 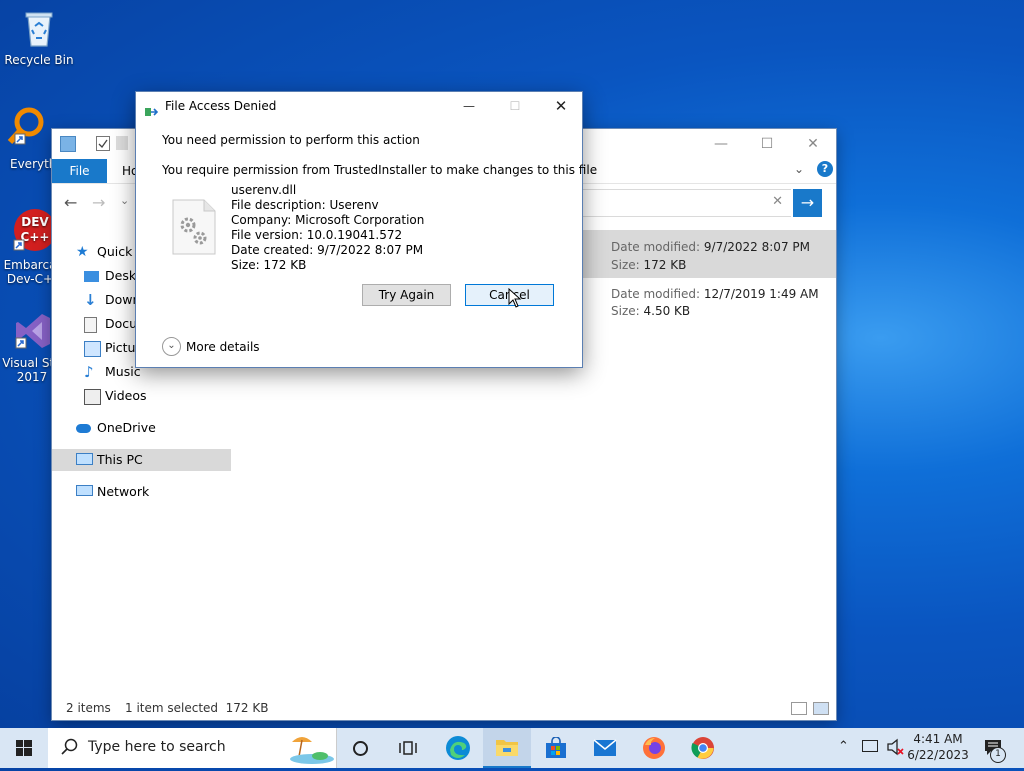 What do you see at coordinates (157, 747) in the screenshot?
I see `search-placeholder: Type here to search` at bounding box center [157, 747].